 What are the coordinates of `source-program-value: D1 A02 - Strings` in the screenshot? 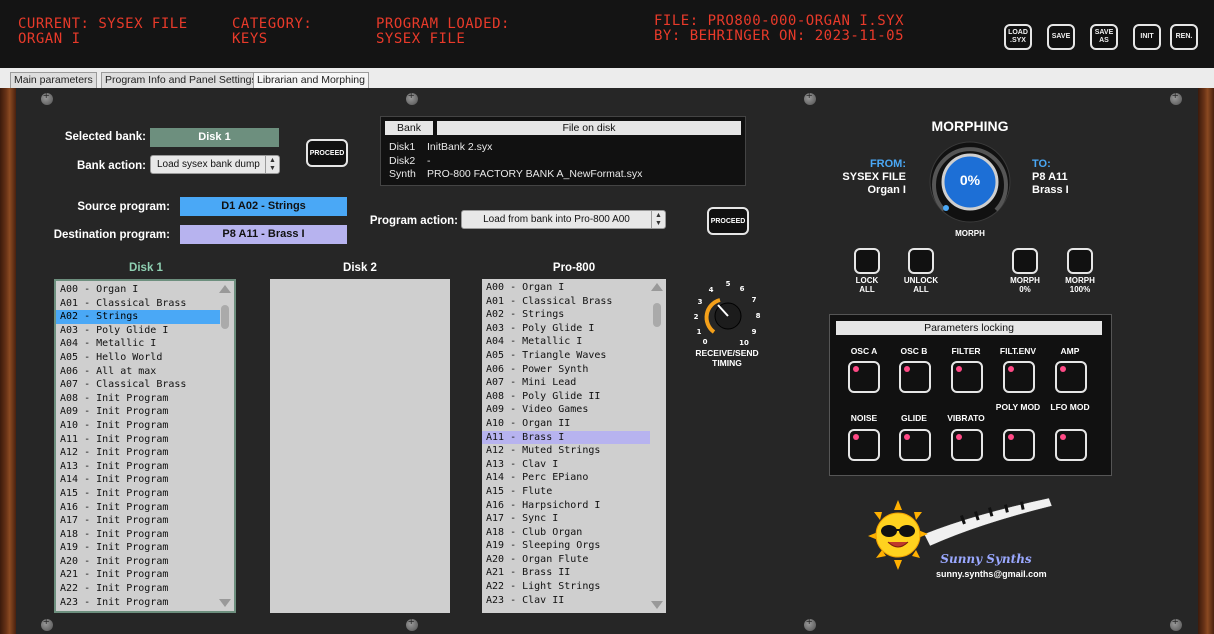 It's located at (263, 206).